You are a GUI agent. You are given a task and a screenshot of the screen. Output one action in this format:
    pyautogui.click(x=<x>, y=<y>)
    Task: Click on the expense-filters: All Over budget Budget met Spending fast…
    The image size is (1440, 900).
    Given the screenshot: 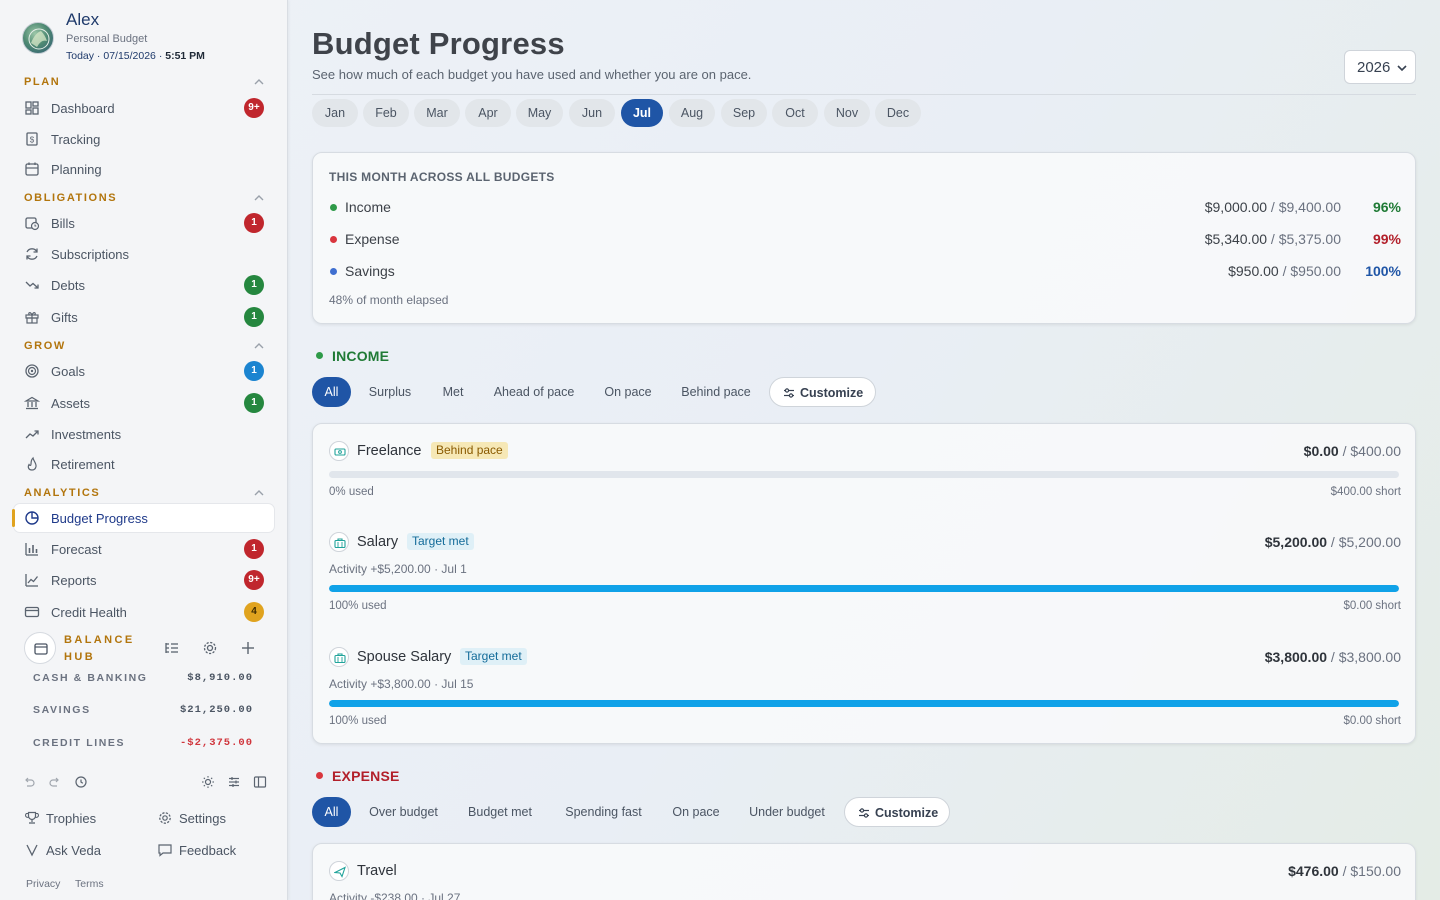 What is the action you would take?
    pyautogui.click(x=662, y=812)
    